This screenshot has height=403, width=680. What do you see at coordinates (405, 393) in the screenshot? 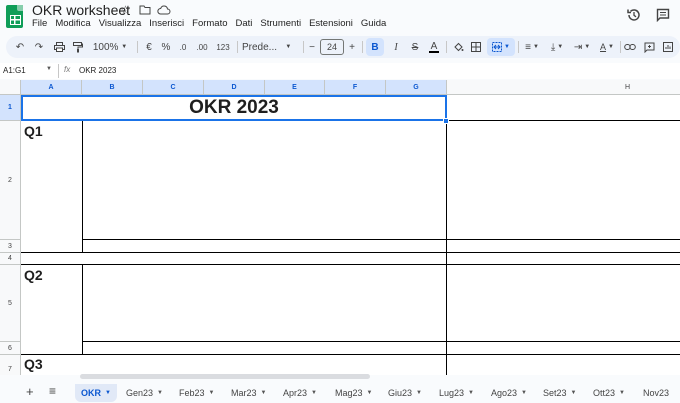
I see `sheet-tab-giu23: Giu23 ▼` at bounding box center [405, 393].